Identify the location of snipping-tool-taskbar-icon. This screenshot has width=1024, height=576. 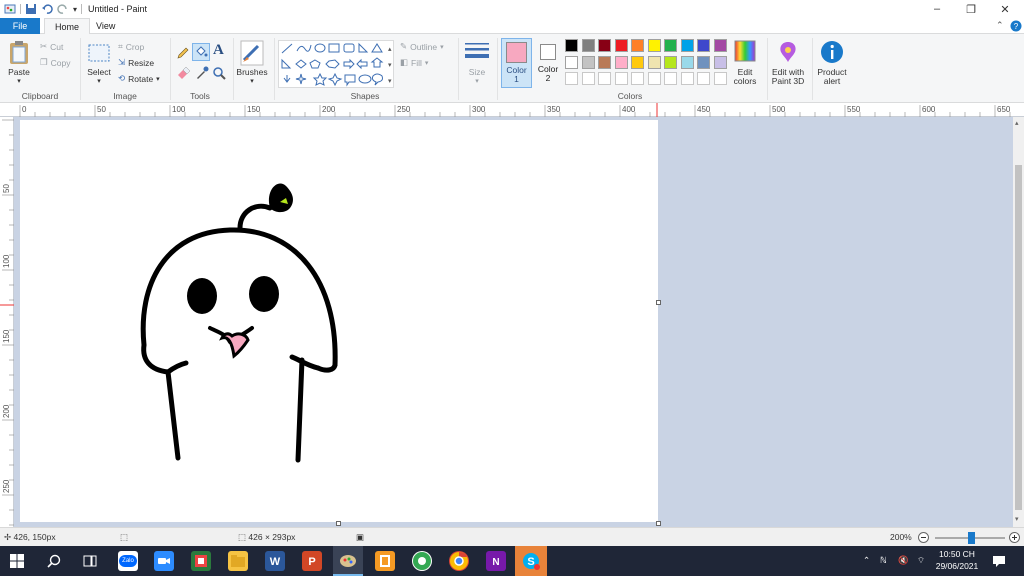
(201, 561).